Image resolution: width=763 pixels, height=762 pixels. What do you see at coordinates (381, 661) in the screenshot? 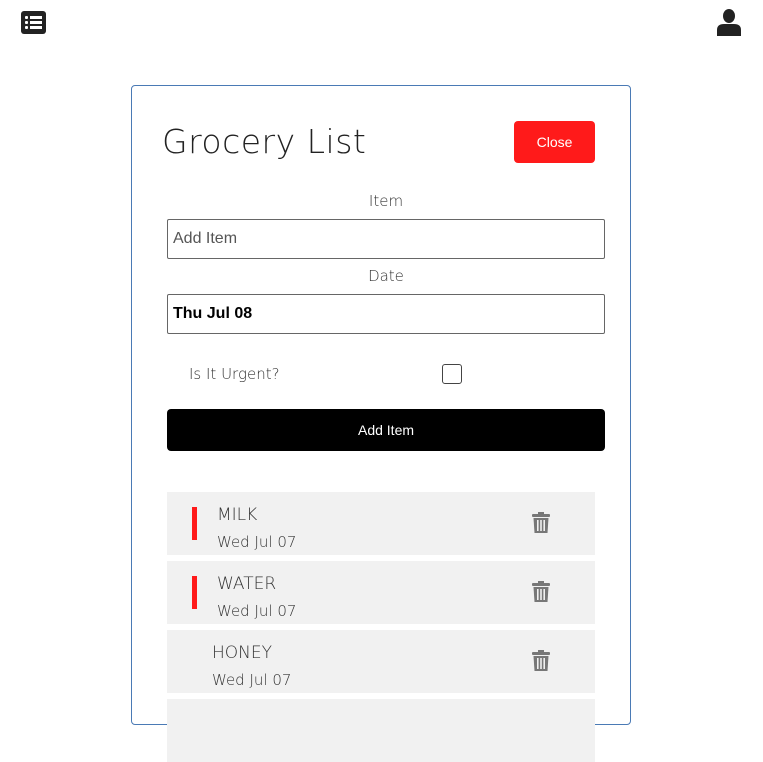
I see `list-item: HONEY Wed Jul 07` at bounding box center [381, 661].